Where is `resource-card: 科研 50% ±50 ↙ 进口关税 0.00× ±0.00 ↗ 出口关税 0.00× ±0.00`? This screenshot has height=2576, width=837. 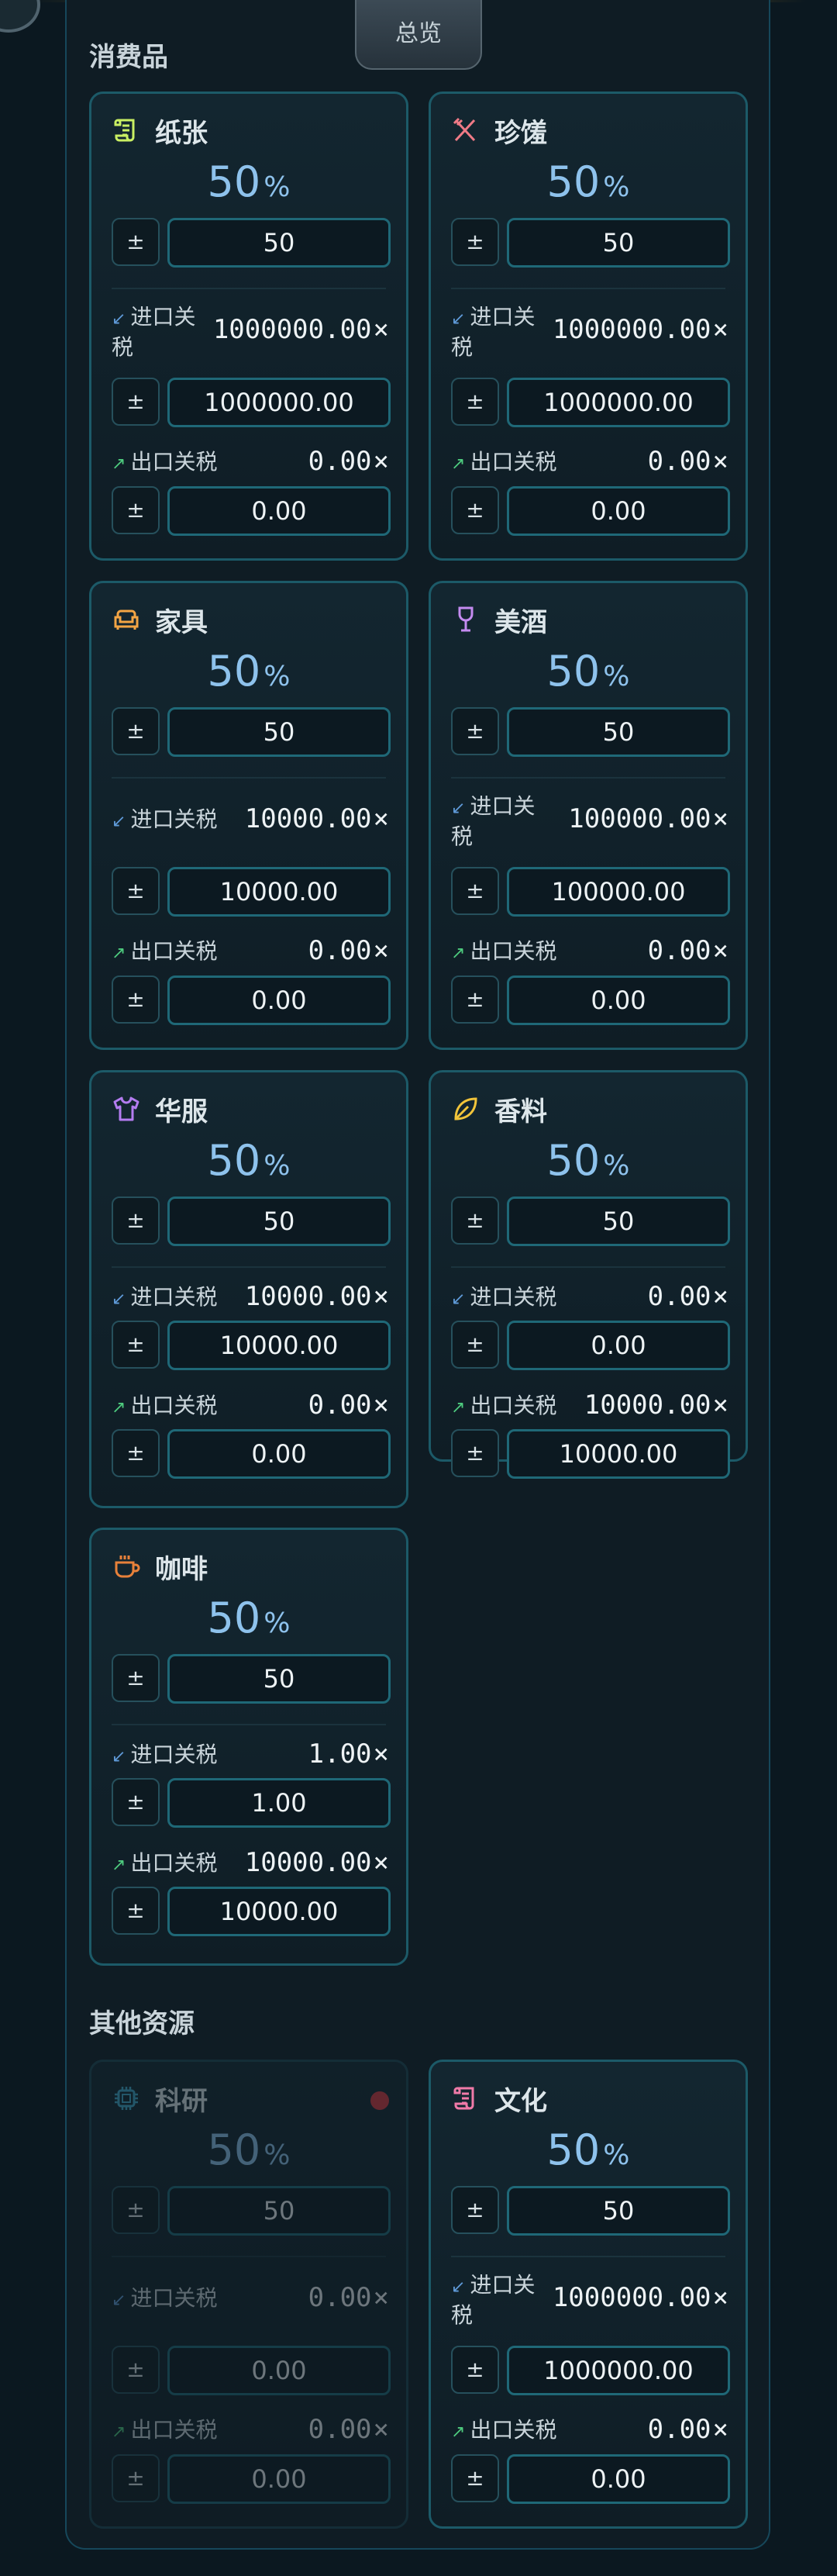
resource-card: 科研 50% ±50 ↙ 进口关税 0.00× ±0.00 ↗ 出口关税 0.00× ±0.00 is located at coordinates (248, 2295).